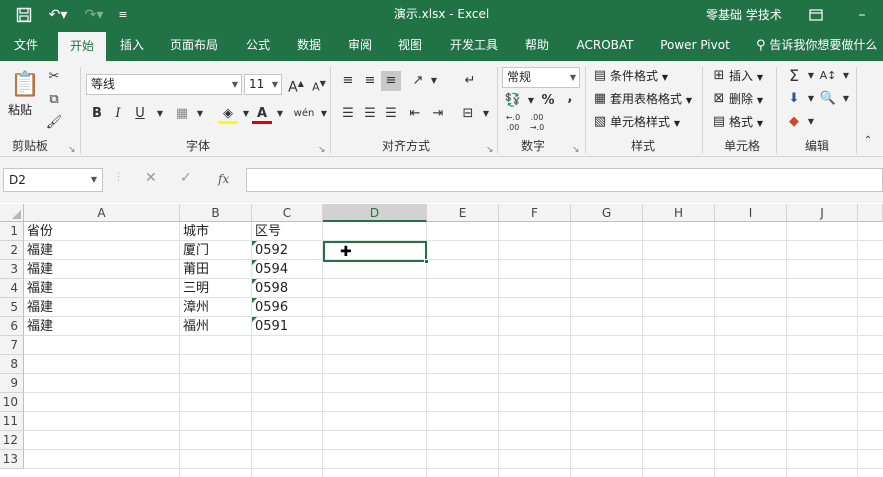  I want to click on comma-style-button: ,, so click(570, 98).